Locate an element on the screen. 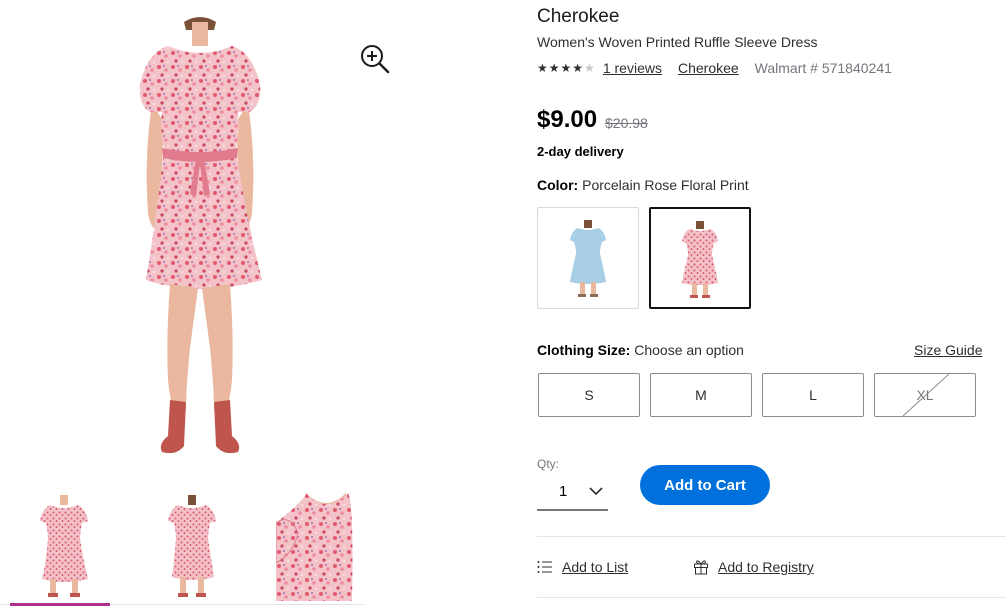 Image resolution: width=1006 pixels, height=614 pixels. size-option-l: L is located at coordinates (813, 395).